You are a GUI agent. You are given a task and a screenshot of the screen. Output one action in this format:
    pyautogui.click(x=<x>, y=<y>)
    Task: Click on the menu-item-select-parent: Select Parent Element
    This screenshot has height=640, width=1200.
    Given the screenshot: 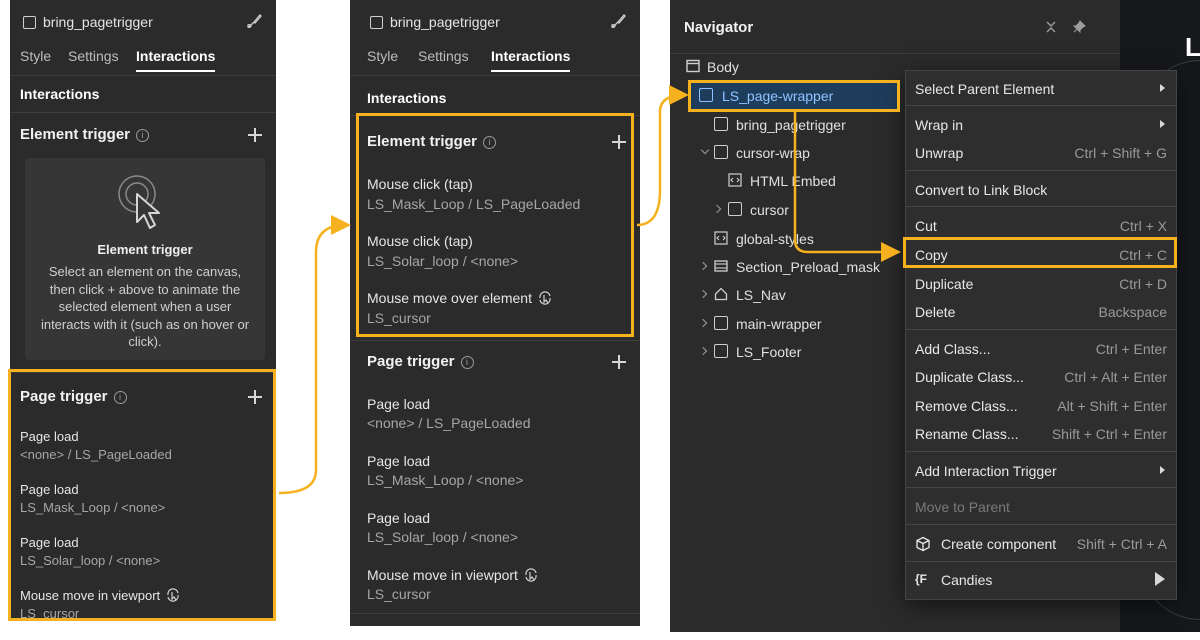 What is the action you would take?
    pyautogui.click(x=1041, y=88)
    